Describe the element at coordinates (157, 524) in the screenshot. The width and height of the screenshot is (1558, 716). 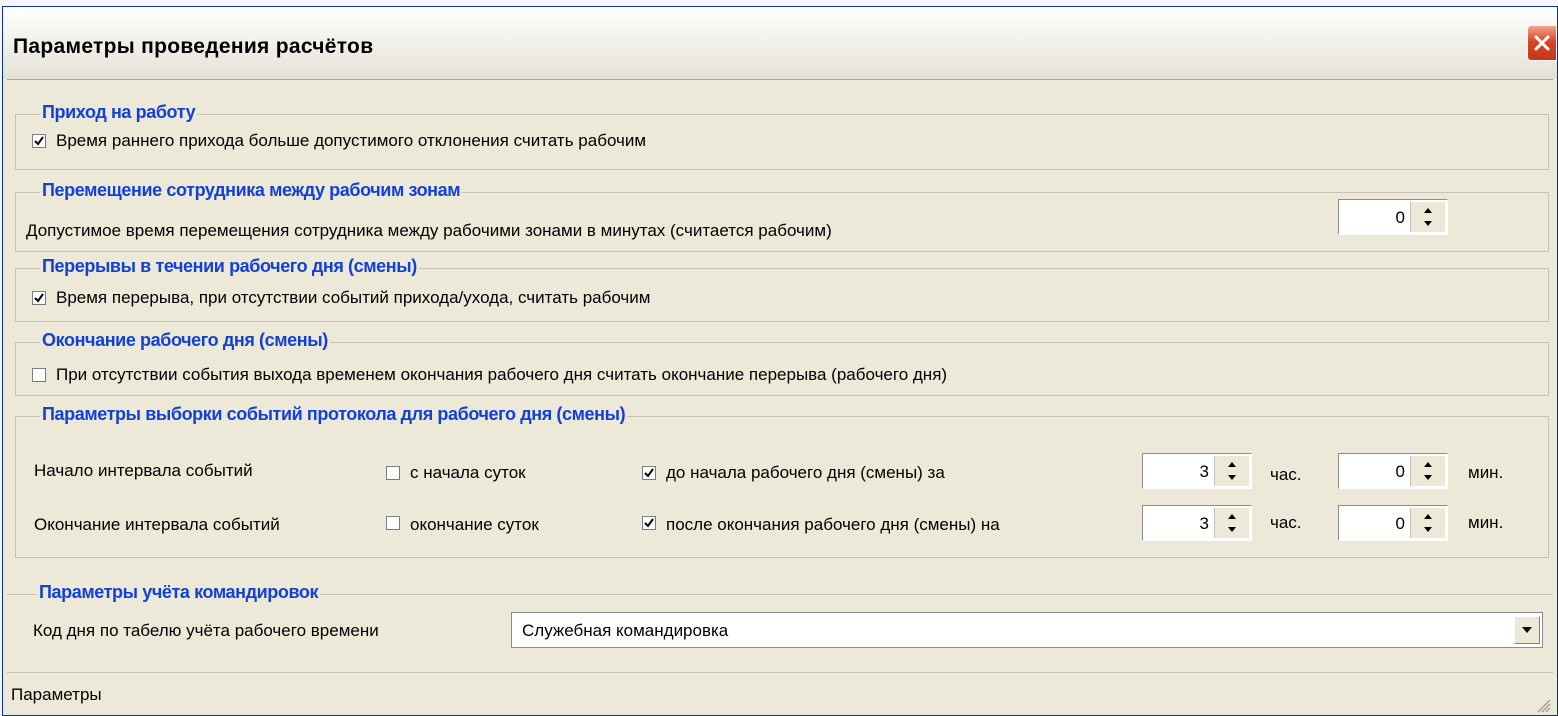
I see `interval-end-label: Окончание интервала событий` at that location.